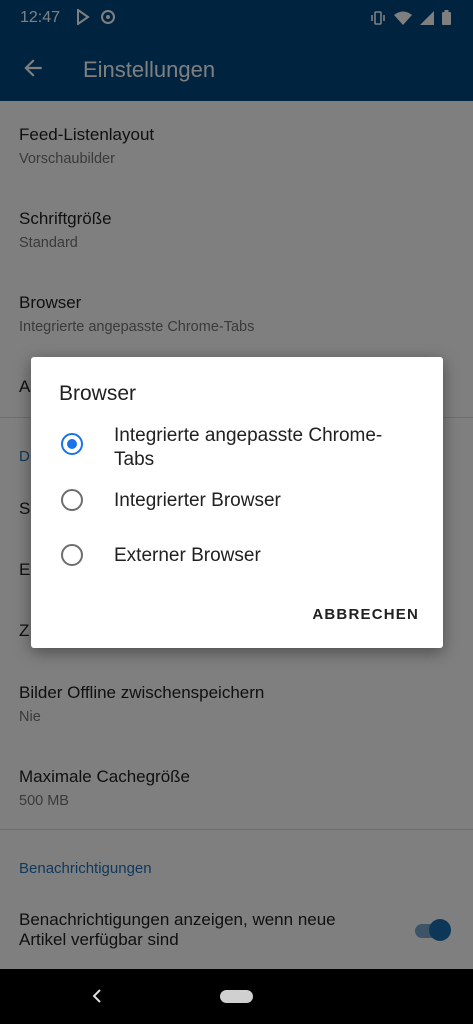 This screenshot has width=473, height=1024. What do you see at coordinates (97, 996) in the screenshot?
I see `nav-back-icon` at bounding box center [97, 996].